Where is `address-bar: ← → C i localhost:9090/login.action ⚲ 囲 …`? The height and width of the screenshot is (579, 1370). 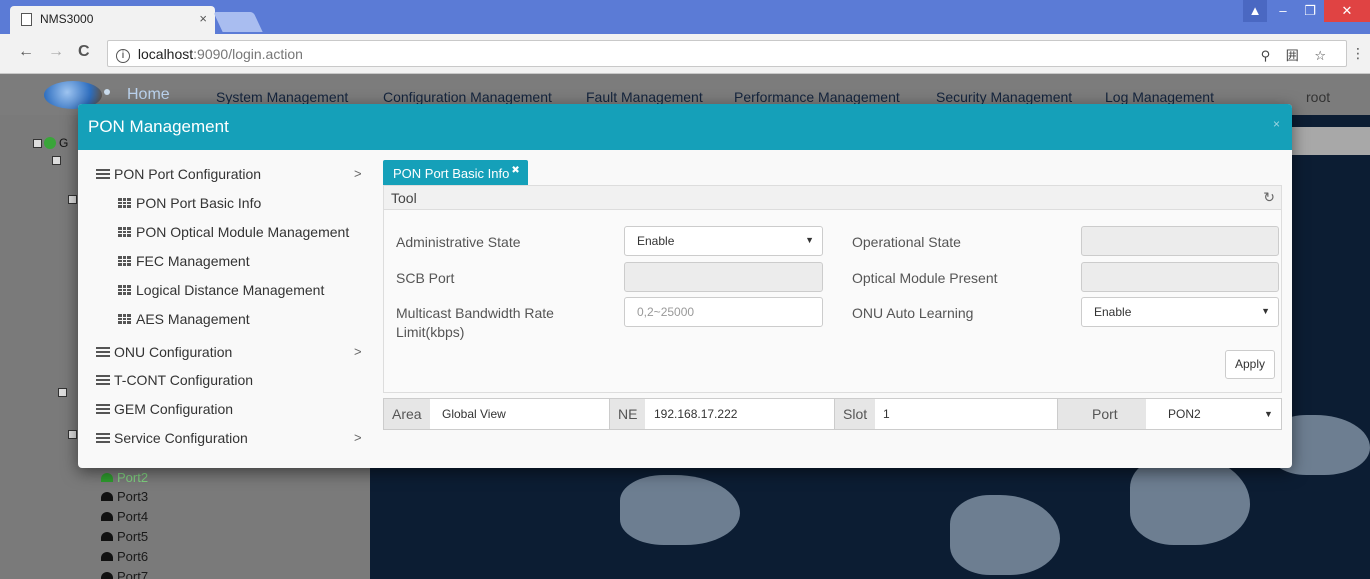
address-bar: ← → C i localhost:9090/login.action ⚲ 囲 … is located at coordinates (685, 54).